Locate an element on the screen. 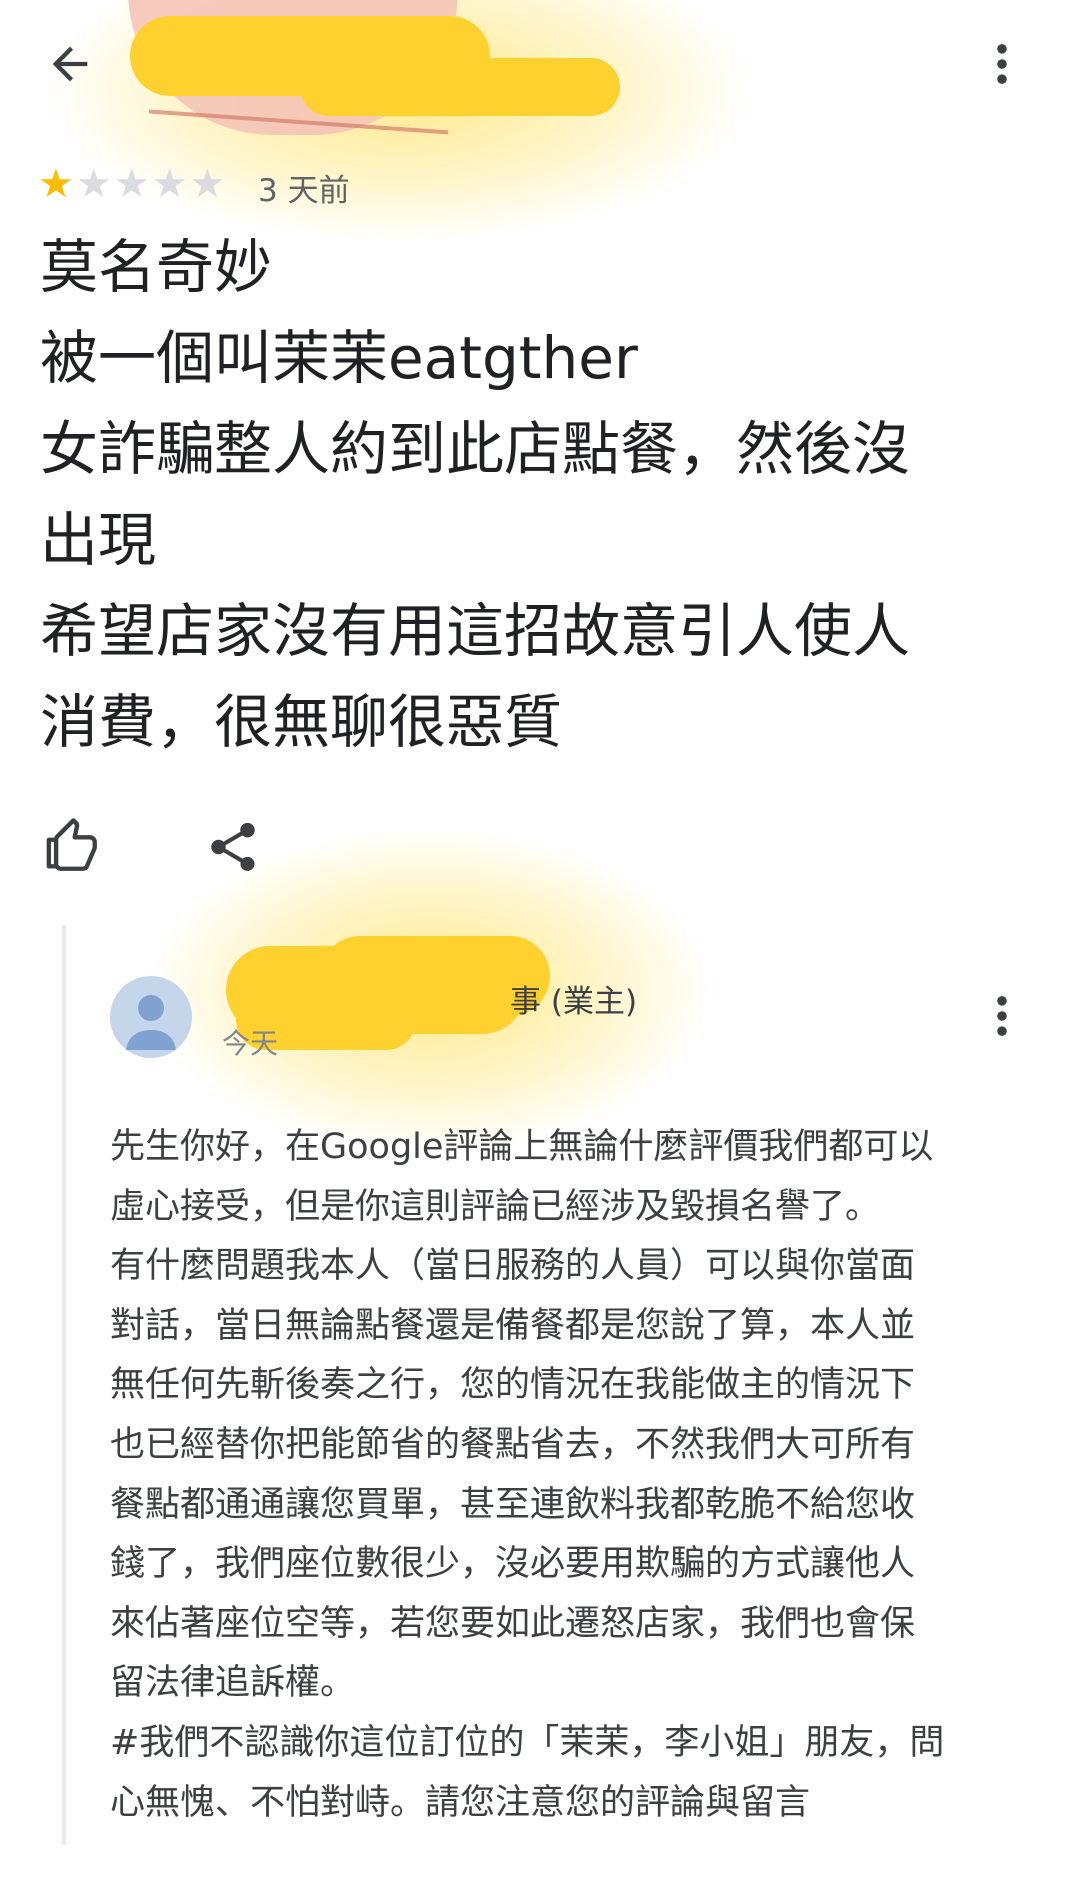 This screenshot has height=1900, width=1069. review-line: 被一個叫茉茉eatgther is located at coordinates (339, 358).